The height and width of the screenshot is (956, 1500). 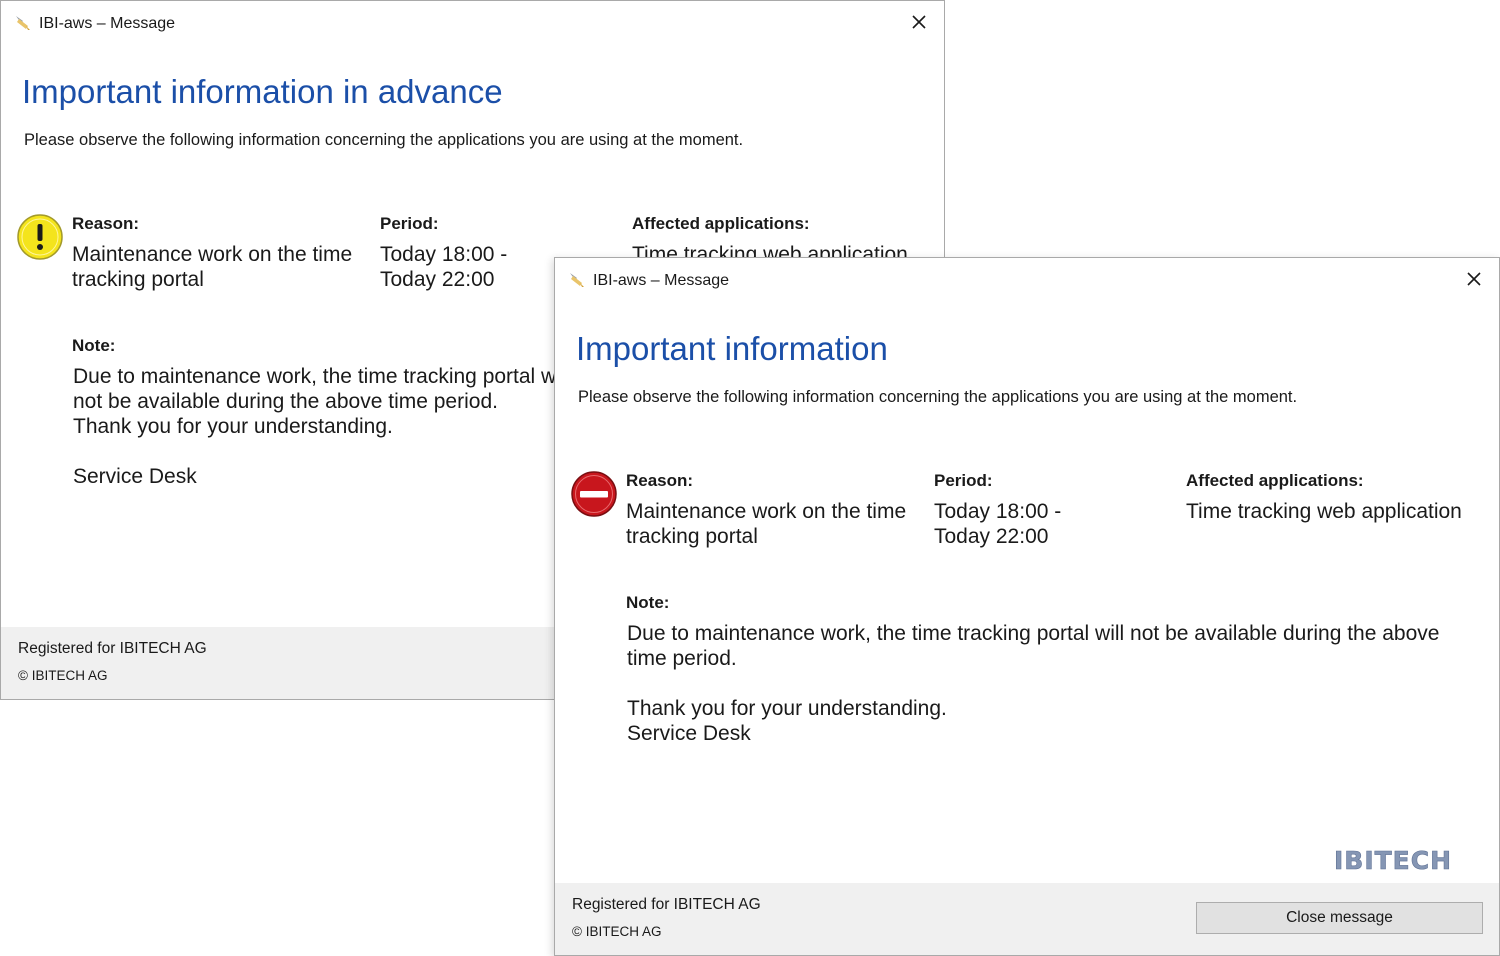 I want to click on affected-applications-value: Time tracking web application, so click(x=1324, y=511).